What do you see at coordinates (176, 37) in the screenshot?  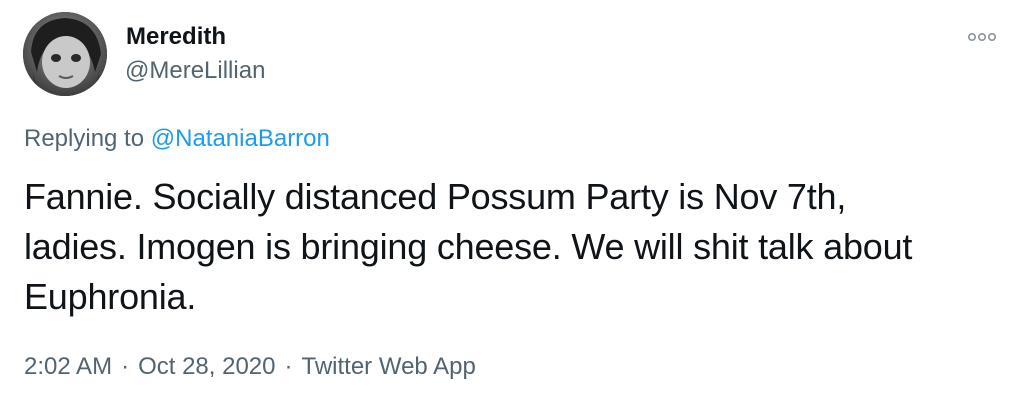 I see `author-display-name: Meredith` at bounding box center [176, 37].